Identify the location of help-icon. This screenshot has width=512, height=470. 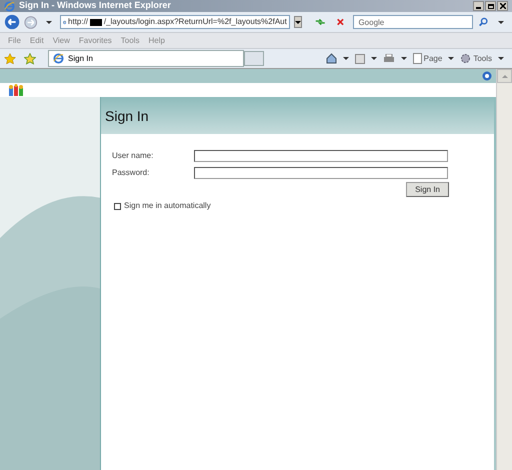
(487, 76).